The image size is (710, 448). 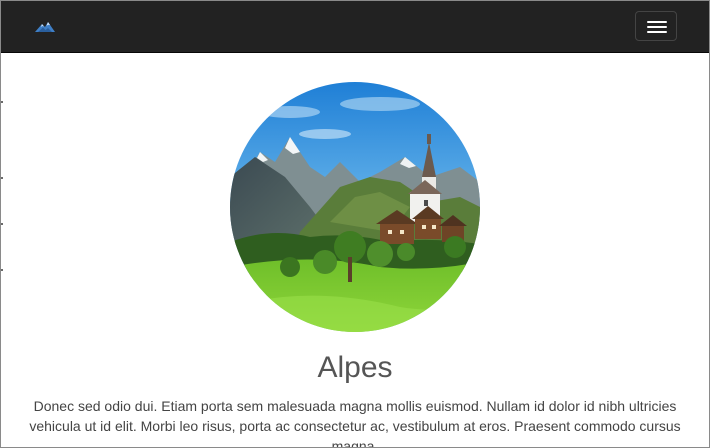 What do you see at coordinates (657, 22) in the screenshot?
I see `hamburger-menu-icon` at bounding box center [657, 22].